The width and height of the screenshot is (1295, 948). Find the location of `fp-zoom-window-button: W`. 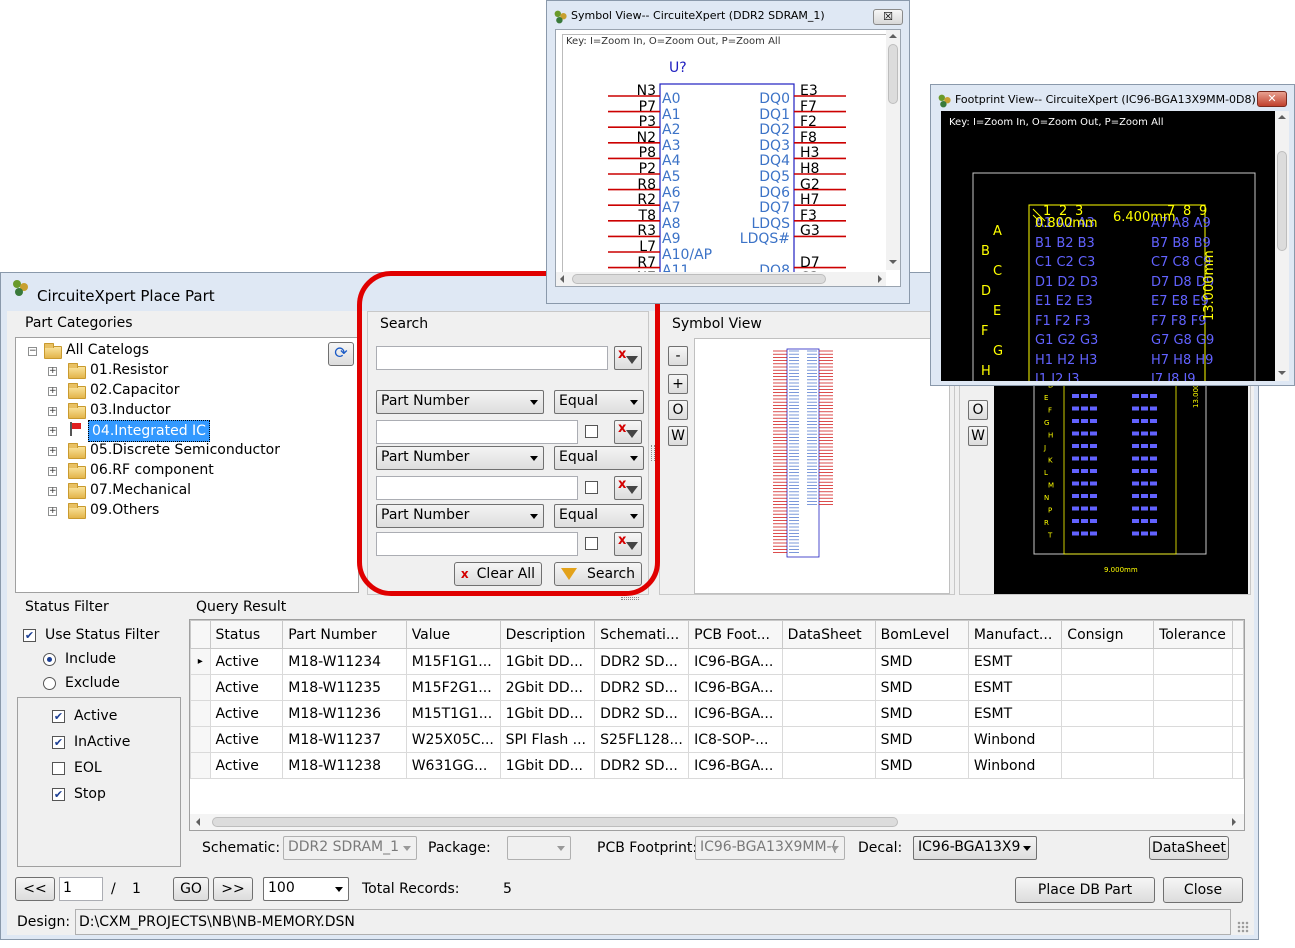

fp-zoom-window-button: W is located at coordinates (978, 436).